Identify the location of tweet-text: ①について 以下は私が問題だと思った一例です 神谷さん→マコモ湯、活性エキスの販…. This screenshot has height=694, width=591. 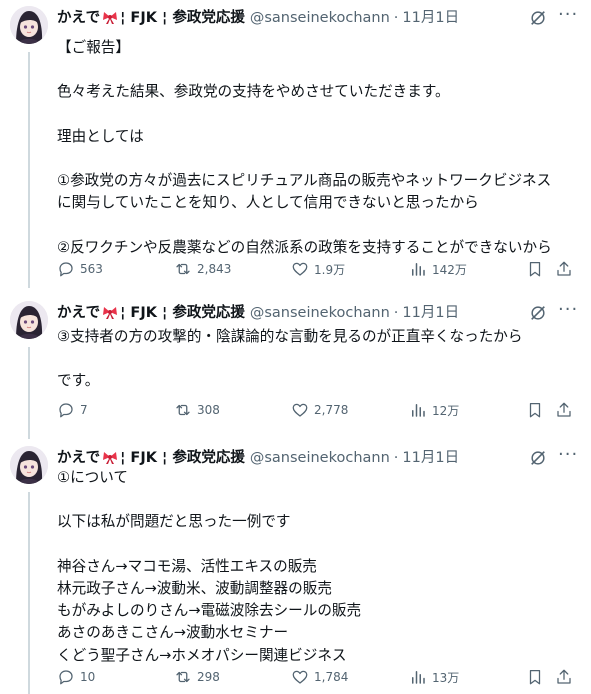
(209, 567).